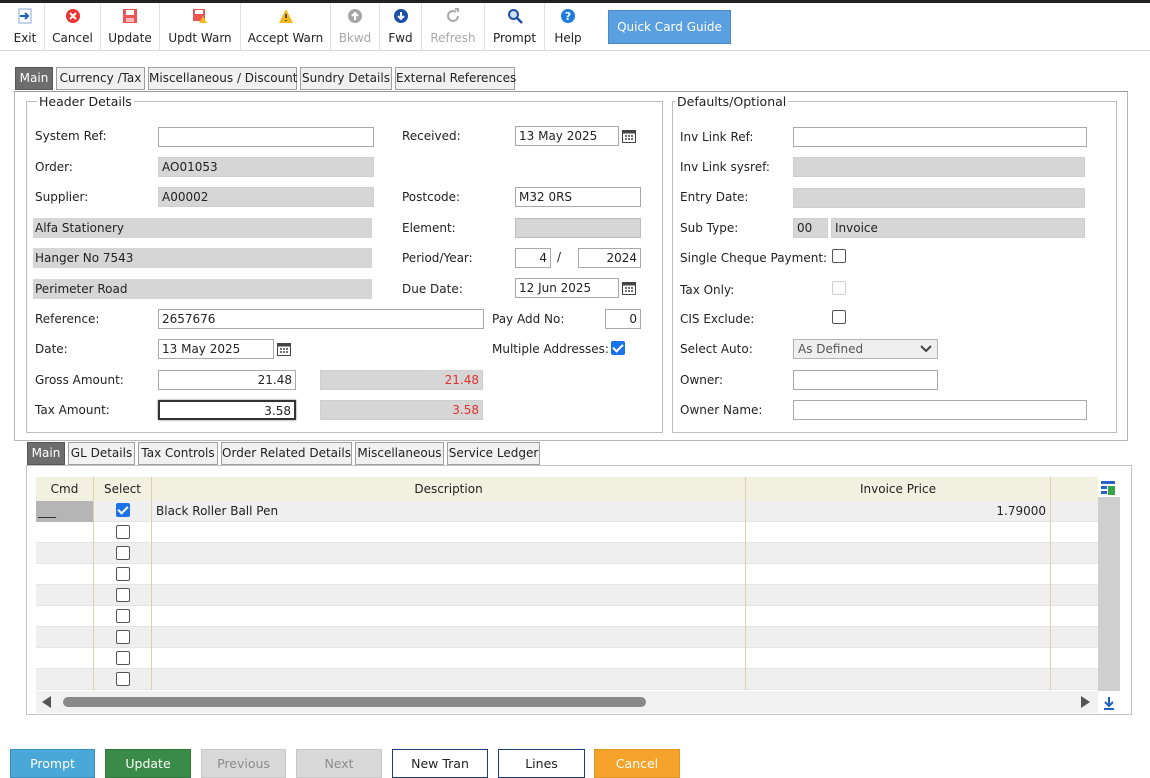 The image size is (1150, 778). Describe the element at coordinates (839, 288) in the screenshot. I see `tax-only-checkbox` at that location.